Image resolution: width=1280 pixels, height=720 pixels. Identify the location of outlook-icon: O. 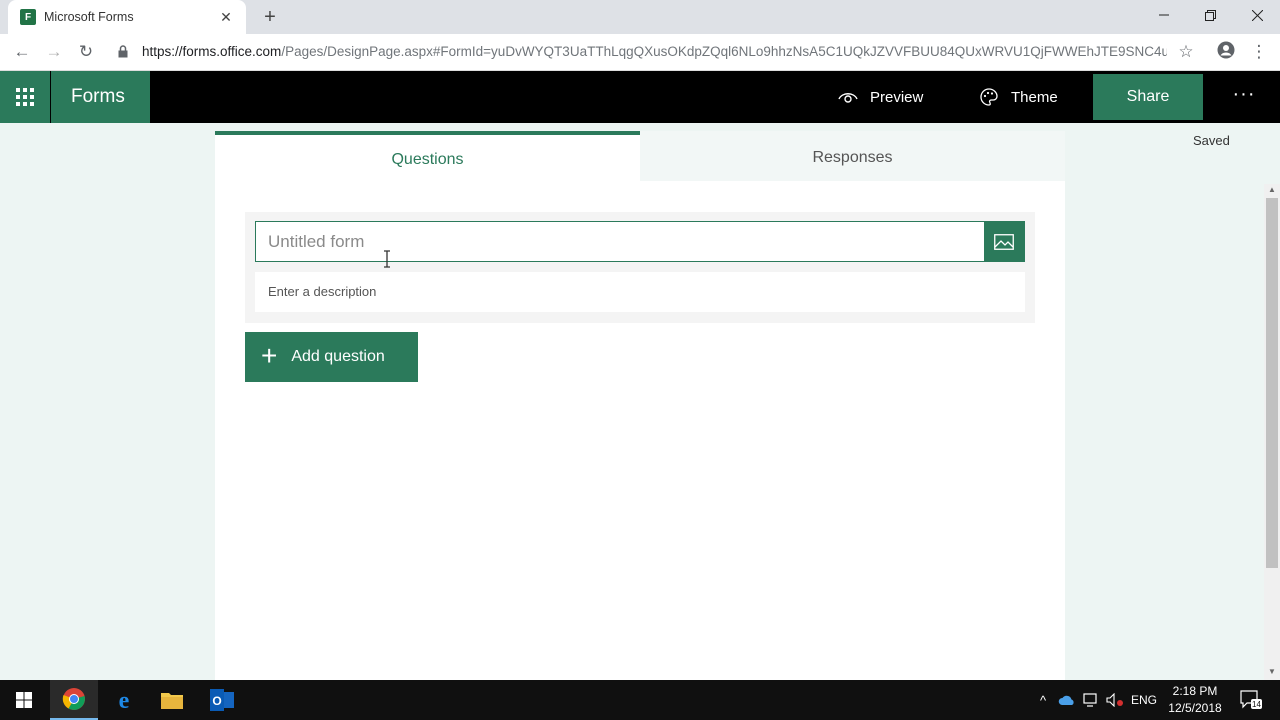
(222, 700).